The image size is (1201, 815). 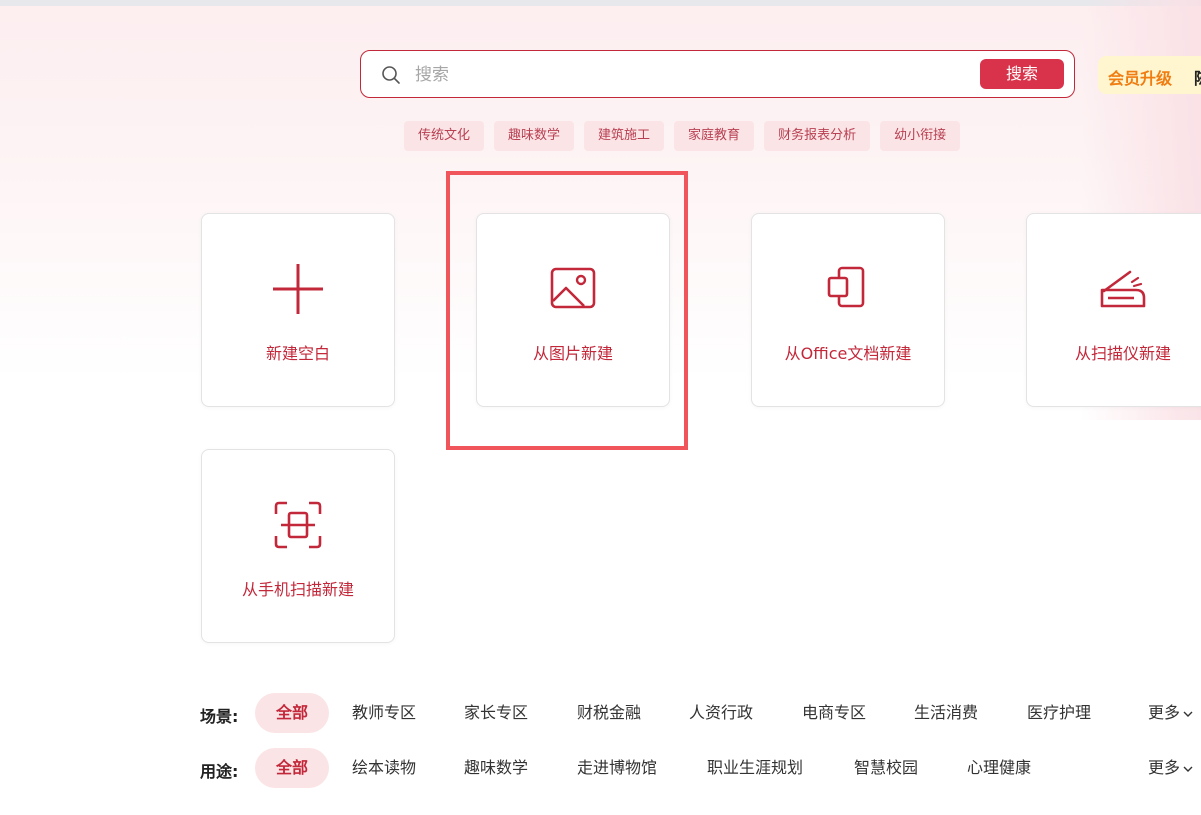 I want to click on search-input, so click(x=695, y=75).